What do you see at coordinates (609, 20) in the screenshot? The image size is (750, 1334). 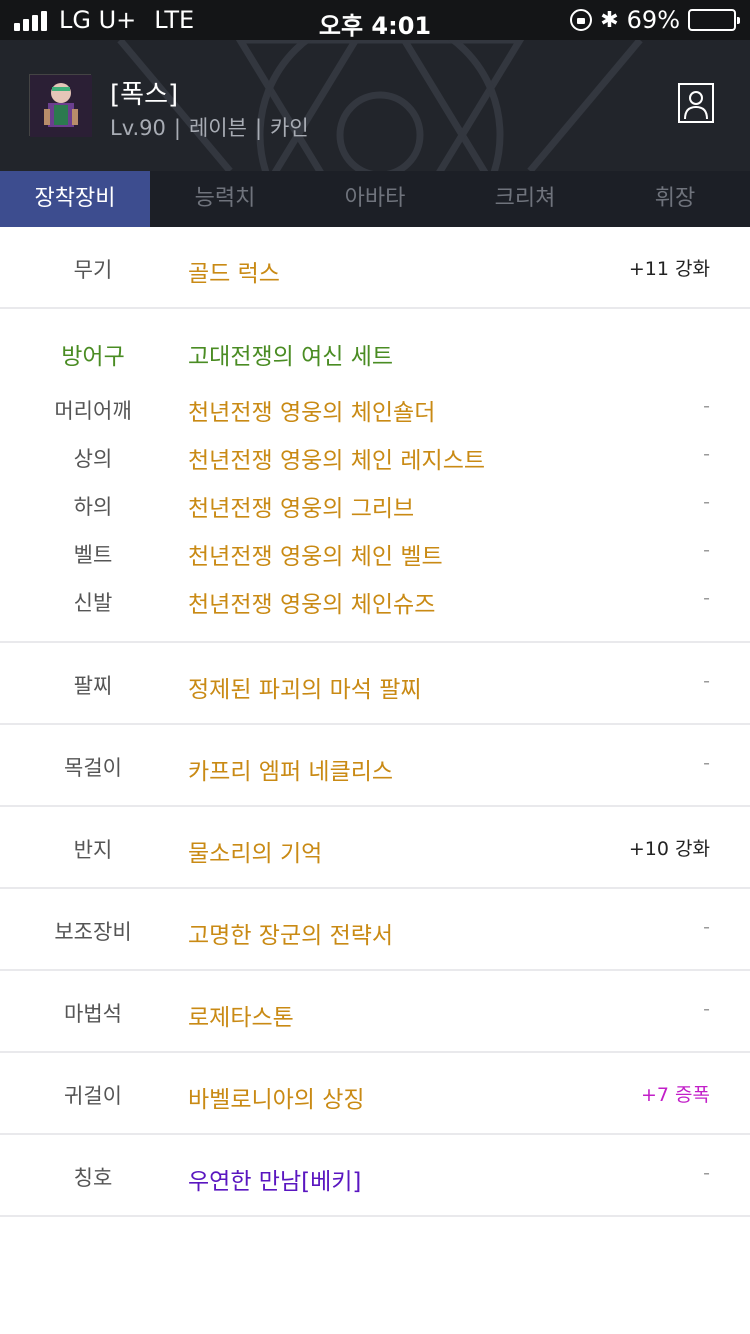 I see `bluetooth-icon: ✱` at bounding box center [609, 20].